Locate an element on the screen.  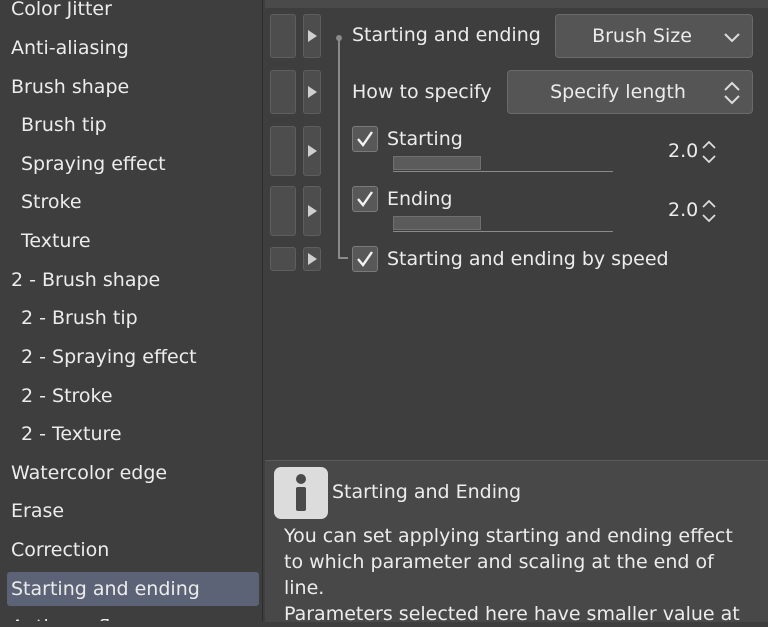
starting-ending-label: Starting and ending is located at coordinates (446, 35).